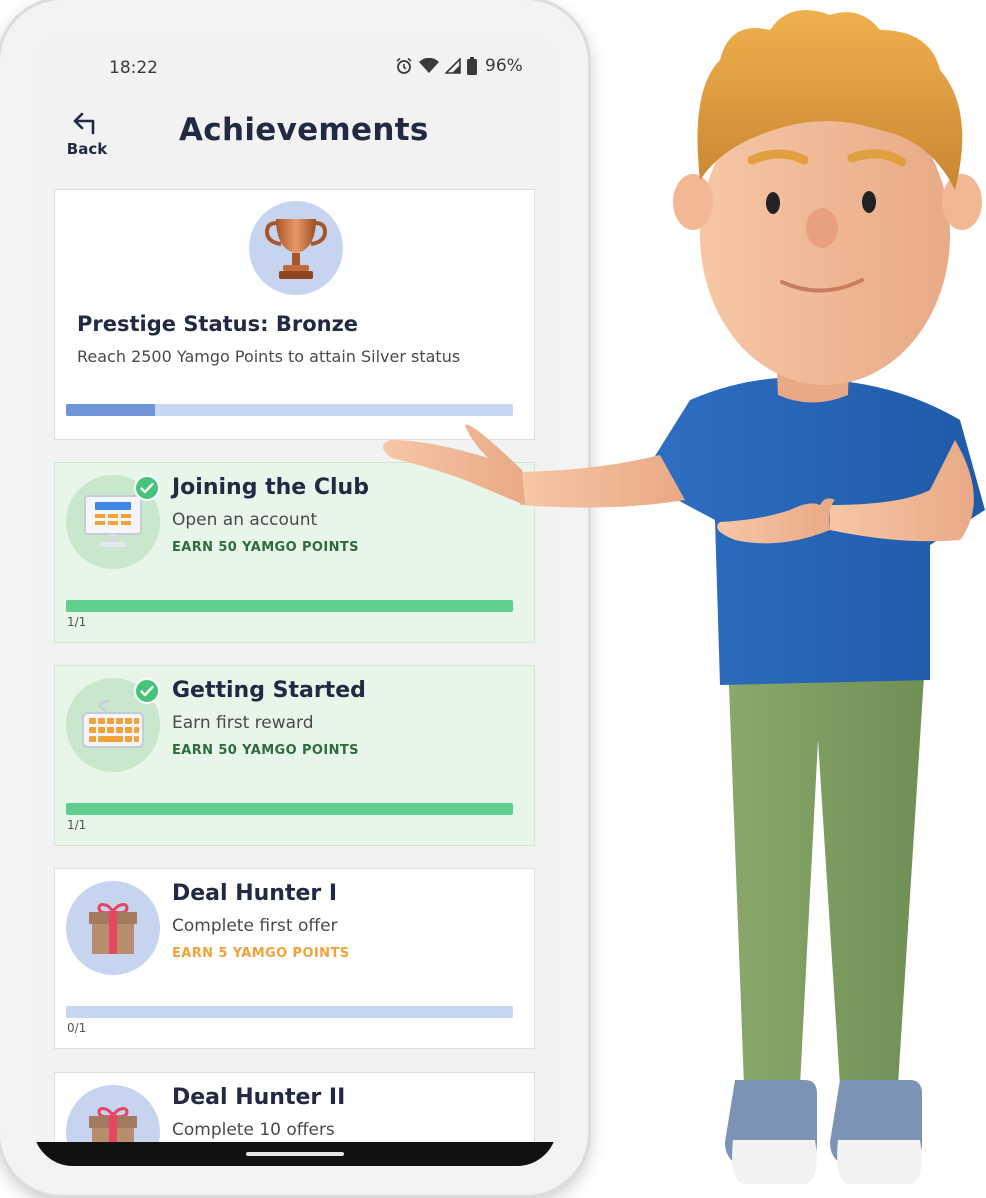  Describe the element at coordinates (255, 926) in the screenshot. I see `achievement-description: Complete first offer` at that location.